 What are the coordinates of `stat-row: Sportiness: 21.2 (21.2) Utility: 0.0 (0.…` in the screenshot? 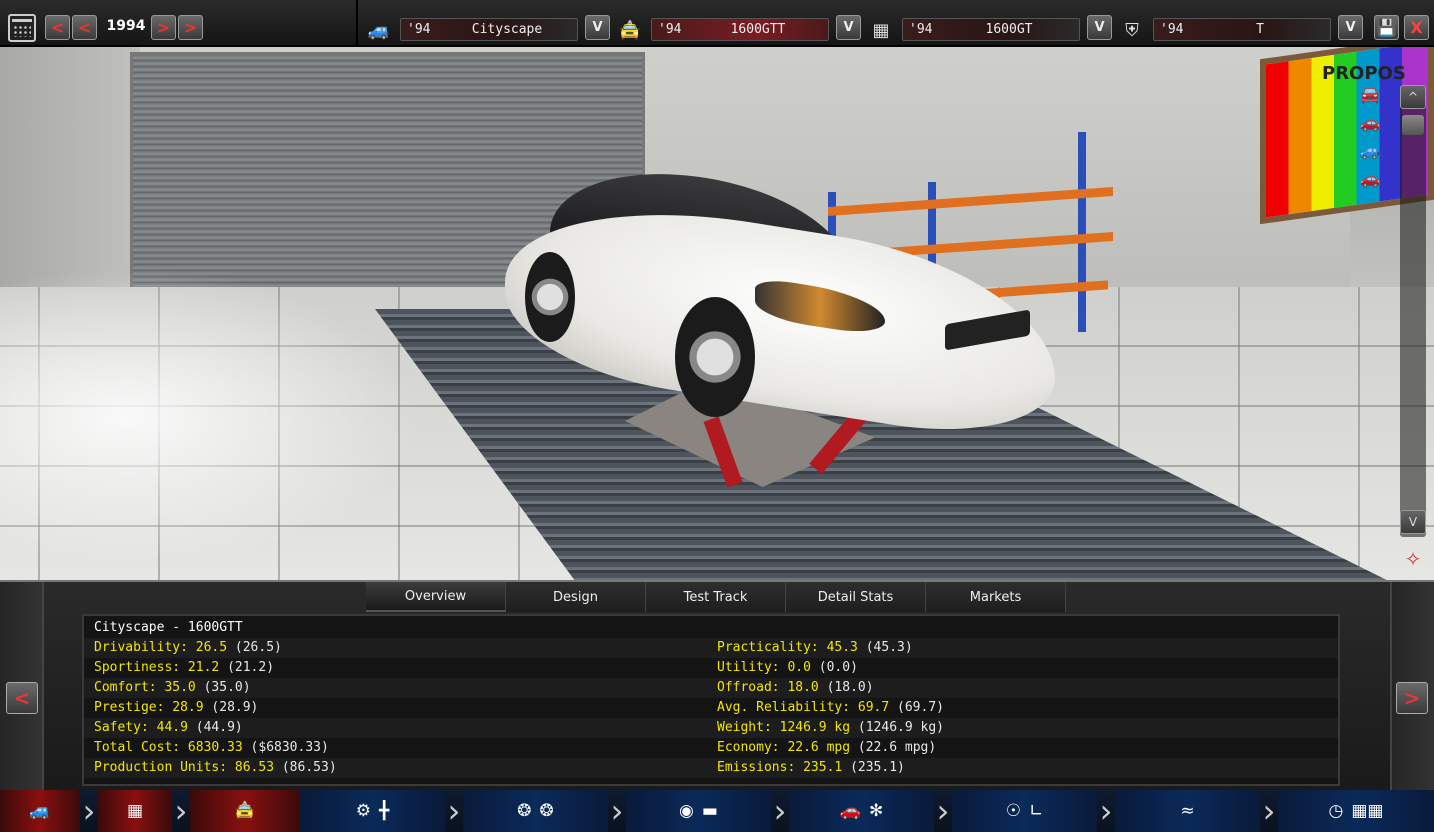 It's located at (711, 668).